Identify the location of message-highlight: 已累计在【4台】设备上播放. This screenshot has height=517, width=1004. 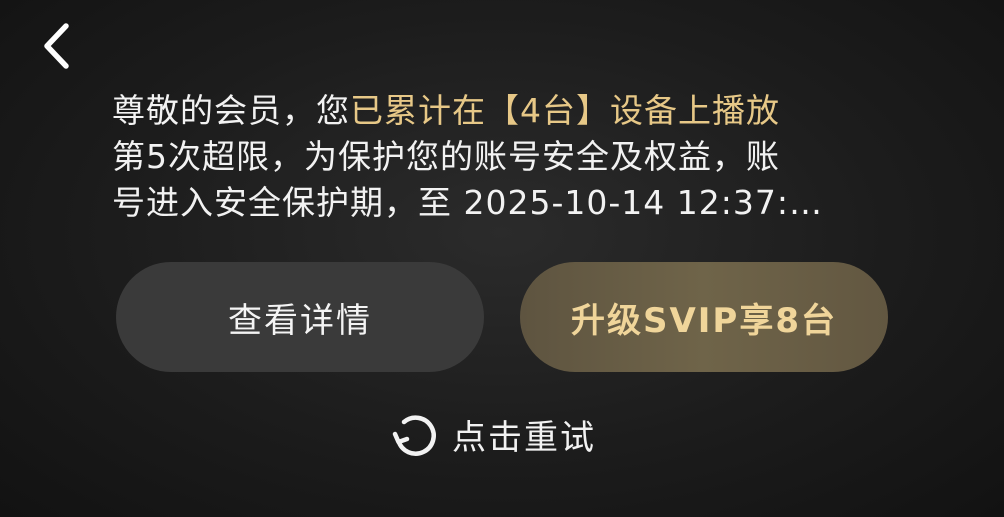
(565, 110).